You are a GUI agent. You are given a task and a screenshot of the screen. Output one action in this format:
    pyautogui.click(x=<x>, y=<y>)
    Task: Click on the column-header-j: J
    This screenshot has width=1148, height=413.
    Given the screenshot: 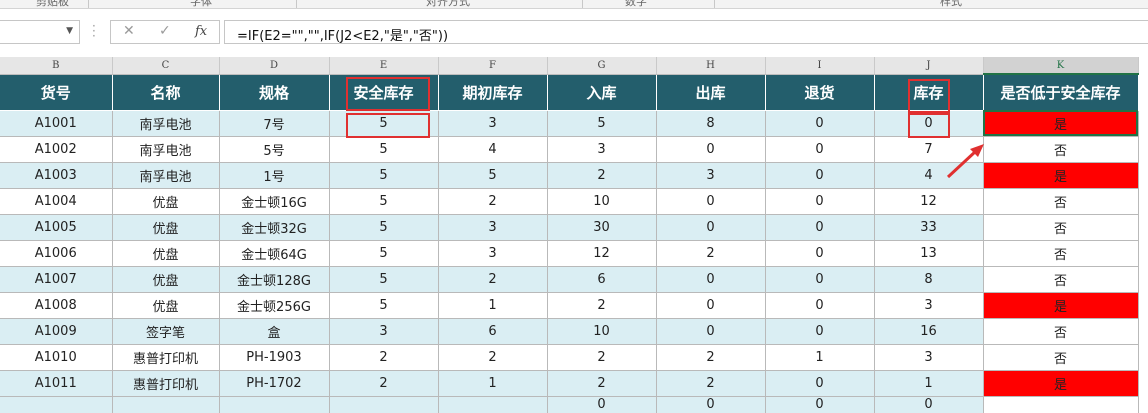 What is the action you would take?
    pyautogui.click(x=929, y=66)
    